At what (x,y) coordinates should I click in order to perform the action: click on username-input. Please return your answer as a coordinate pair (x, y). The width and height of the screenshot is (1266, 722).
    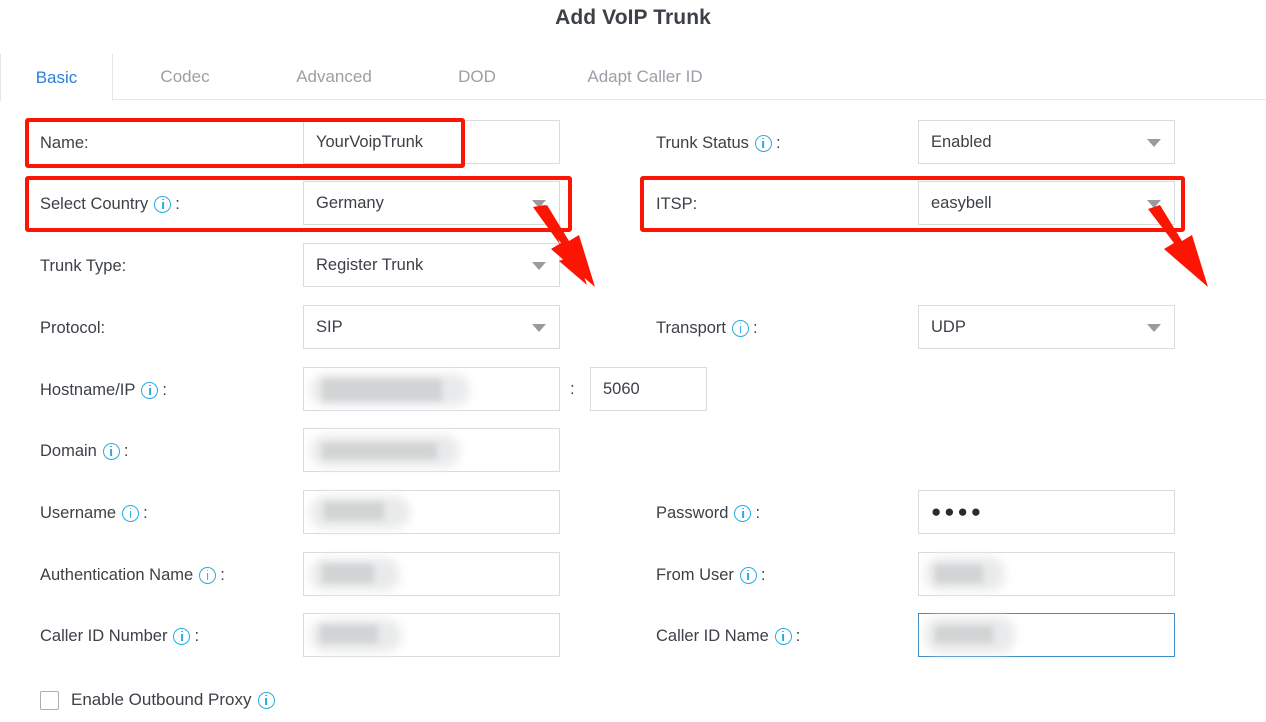
    Looking at the image, I should click on (431, 512).